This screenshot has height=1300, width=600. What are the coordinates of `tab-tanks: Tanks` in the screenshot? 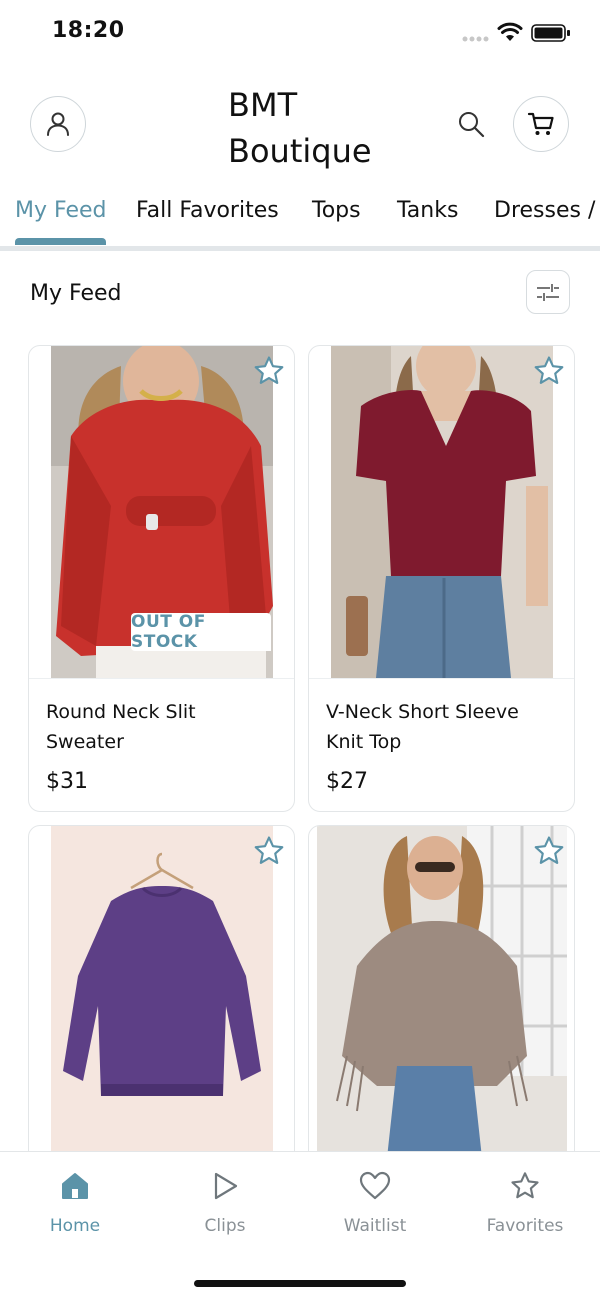 It's located at (427, 210).